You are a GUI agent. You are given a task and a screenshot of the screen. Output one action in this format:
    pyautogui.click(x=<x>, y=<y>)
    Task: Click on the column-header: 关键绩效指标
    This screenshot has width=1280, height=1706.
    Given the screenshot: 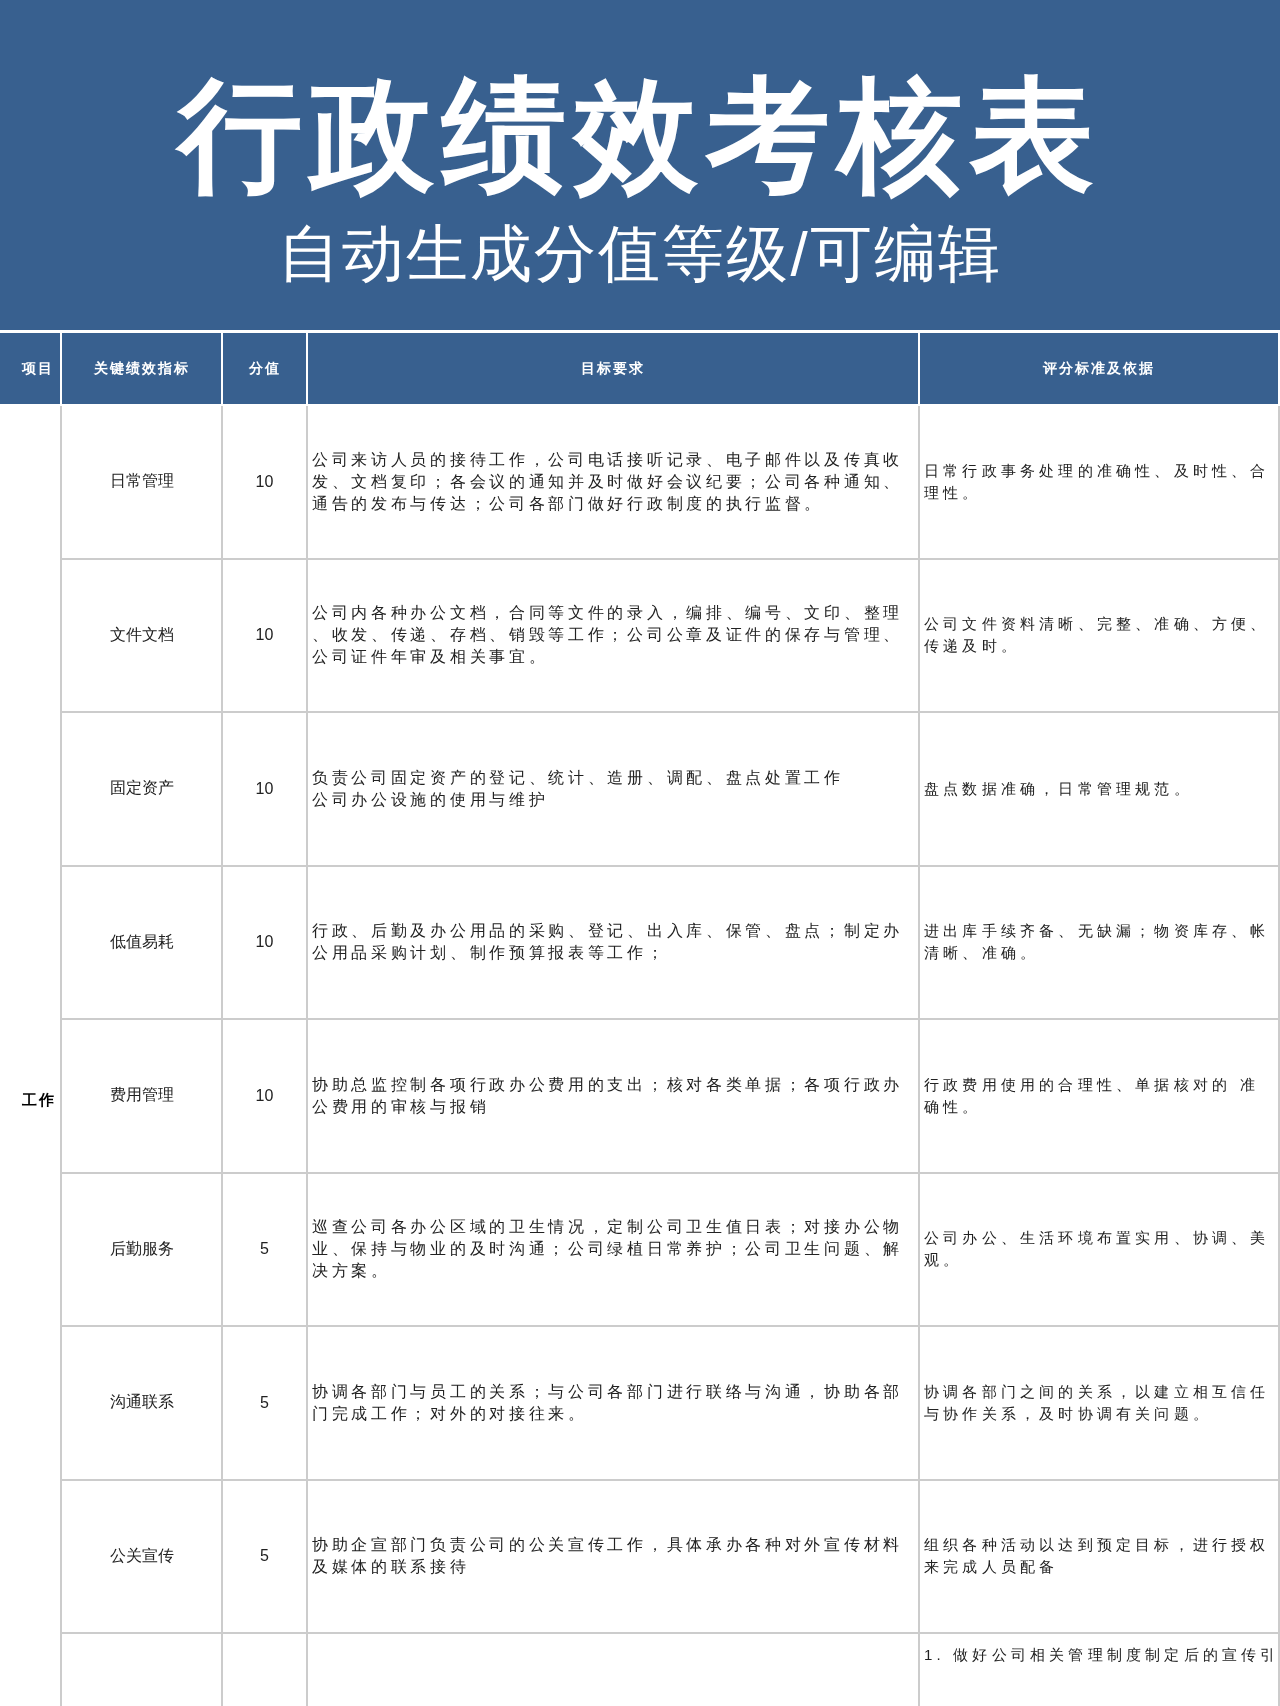 What is the action you would take?
    pyautogui.click(x=142, y=369)
    